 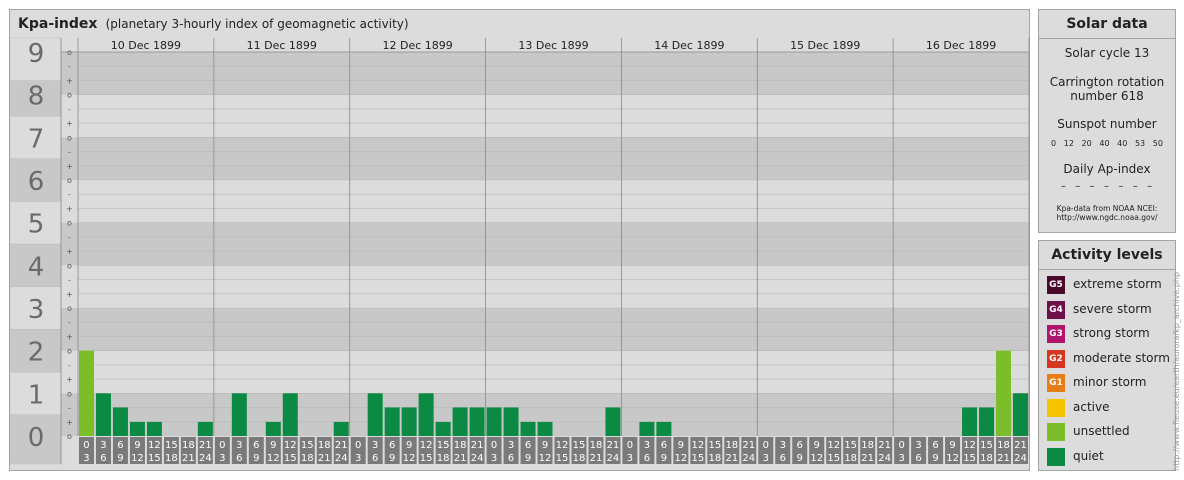 I want to click on activity-level-minor-storm: G1 minor storm, so click(x=1110, y=383).